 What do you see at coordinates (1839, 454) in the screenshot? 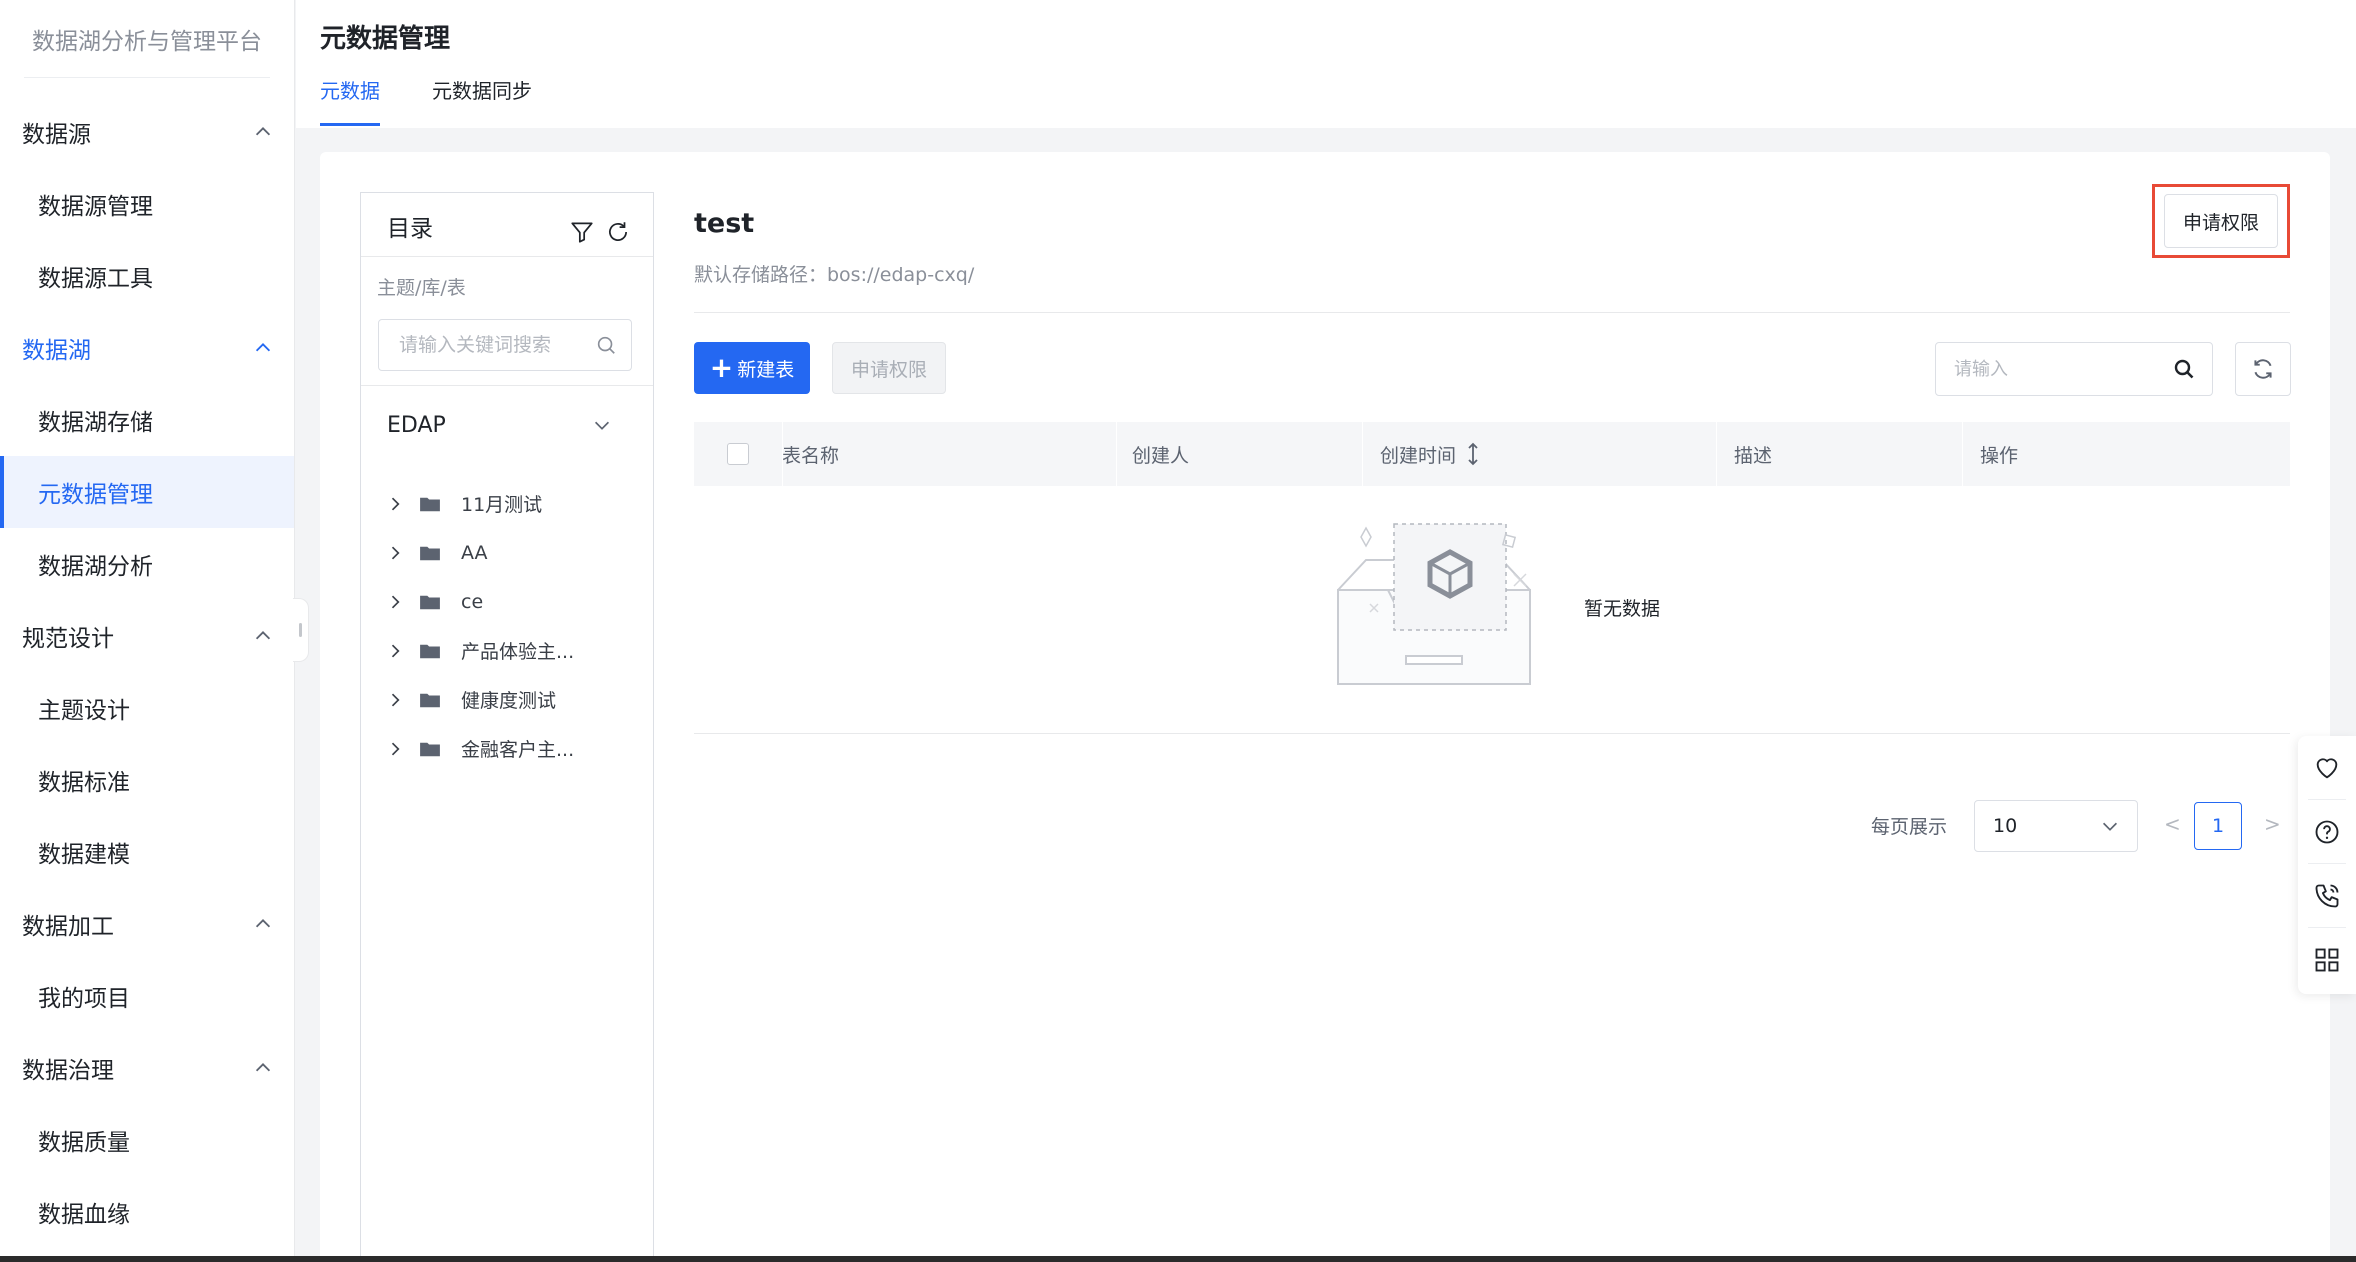
I see `header-description: 描述` at bounding box center [1839, 454].